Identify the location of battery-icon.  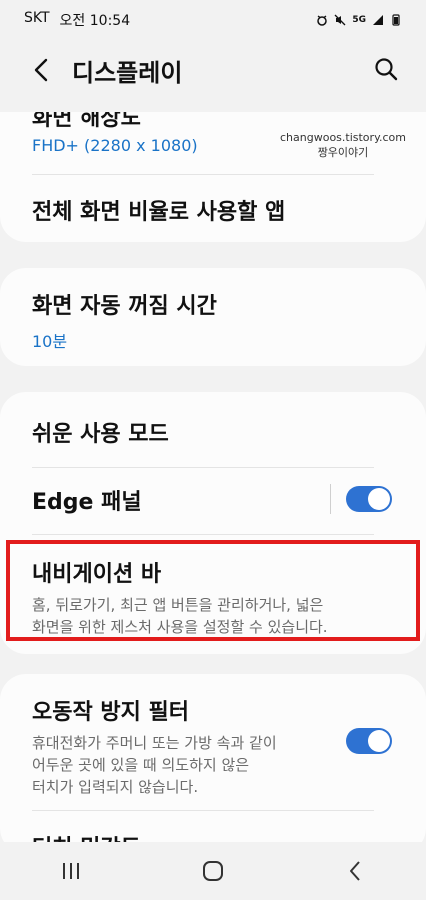
(396, 20).